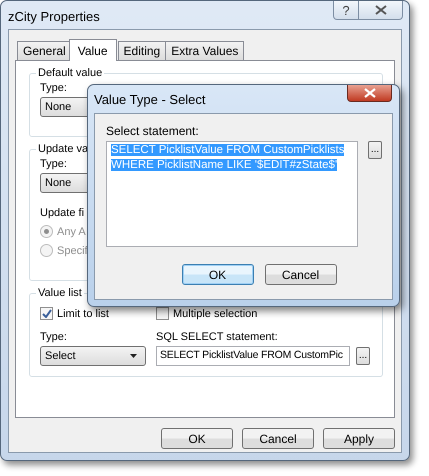  Describe the element at coordinates (71, 232) in the screenshot. I see `radio-label: Any A` at that location.